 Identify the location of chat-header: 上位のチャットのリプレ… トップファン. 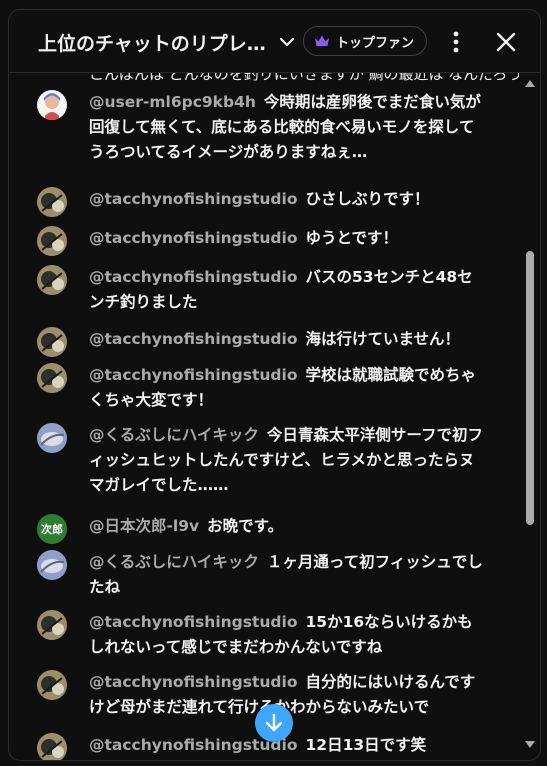
(274, 41).